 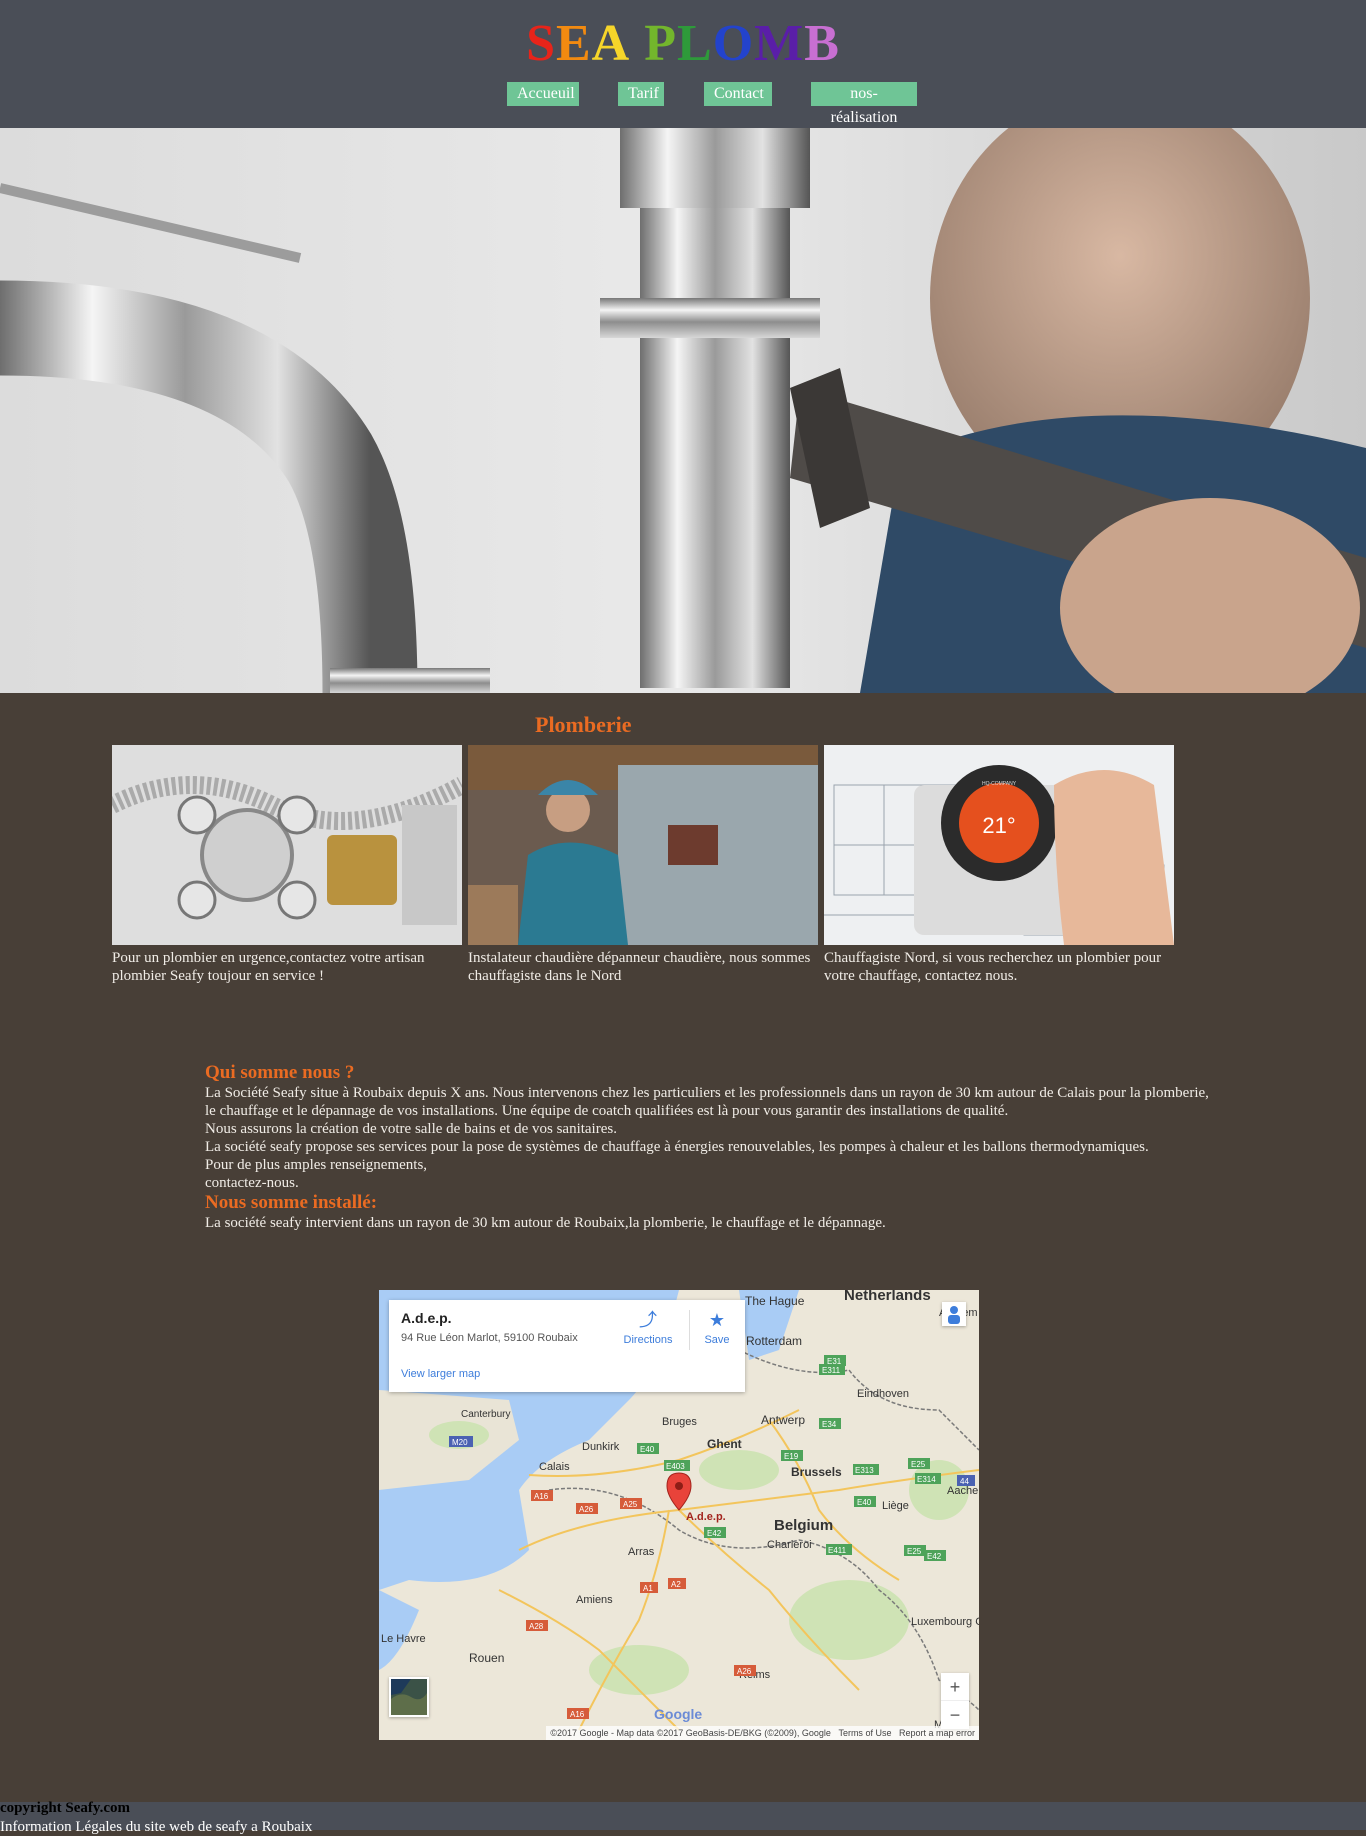 I want to click on faucet-parts-image, so click(x=287, y=845).